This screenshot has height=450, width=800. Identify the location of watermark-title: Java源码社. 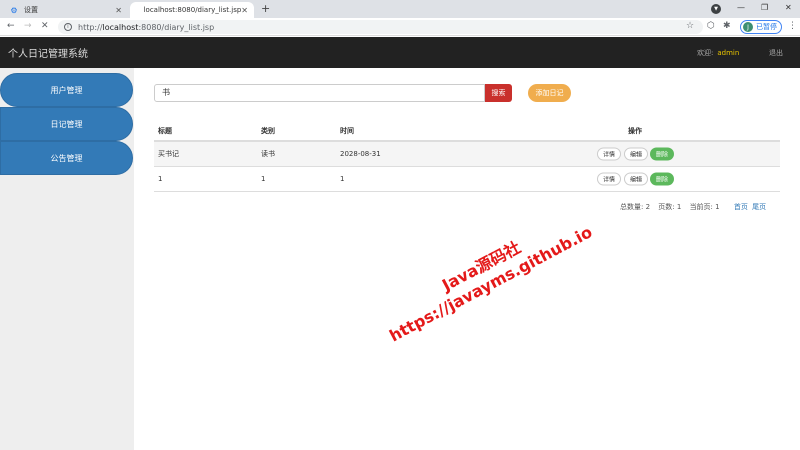
(481, 266).